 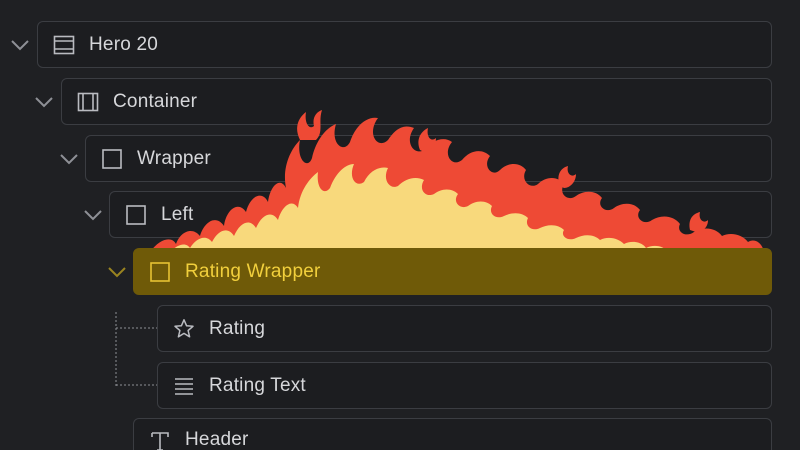 What do you see at coordinates (428, 158) in the screenshot?
I see `tree-item-wrapper: Wrapper` at bounding box center [428, 158].